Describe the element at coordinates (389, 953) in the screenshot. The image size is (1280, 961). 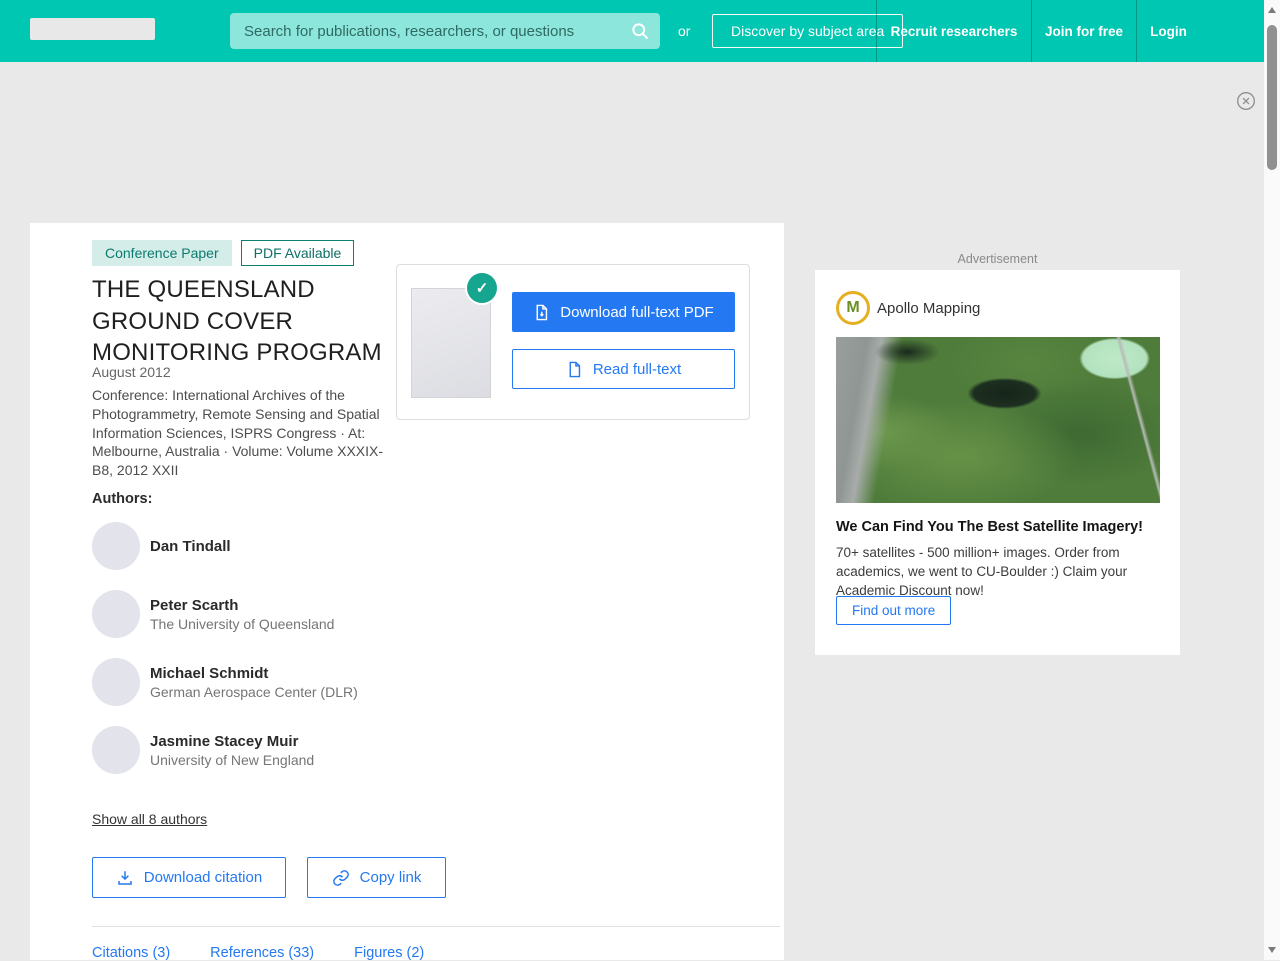
I see `tab-figures: Figures (2)` at that location.